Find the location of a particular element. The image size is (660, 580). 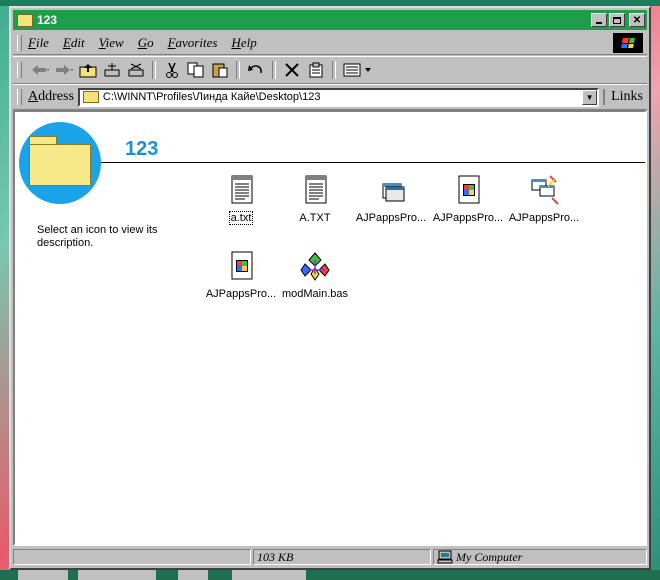

status-location-panel: My Computer is located at coordinates (540, 557).